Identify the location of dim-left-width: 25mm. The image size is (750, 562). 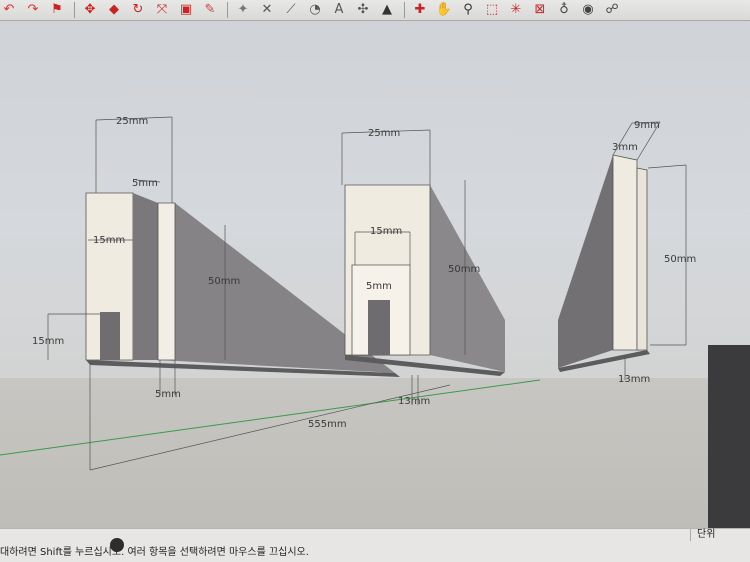
(132, 121).